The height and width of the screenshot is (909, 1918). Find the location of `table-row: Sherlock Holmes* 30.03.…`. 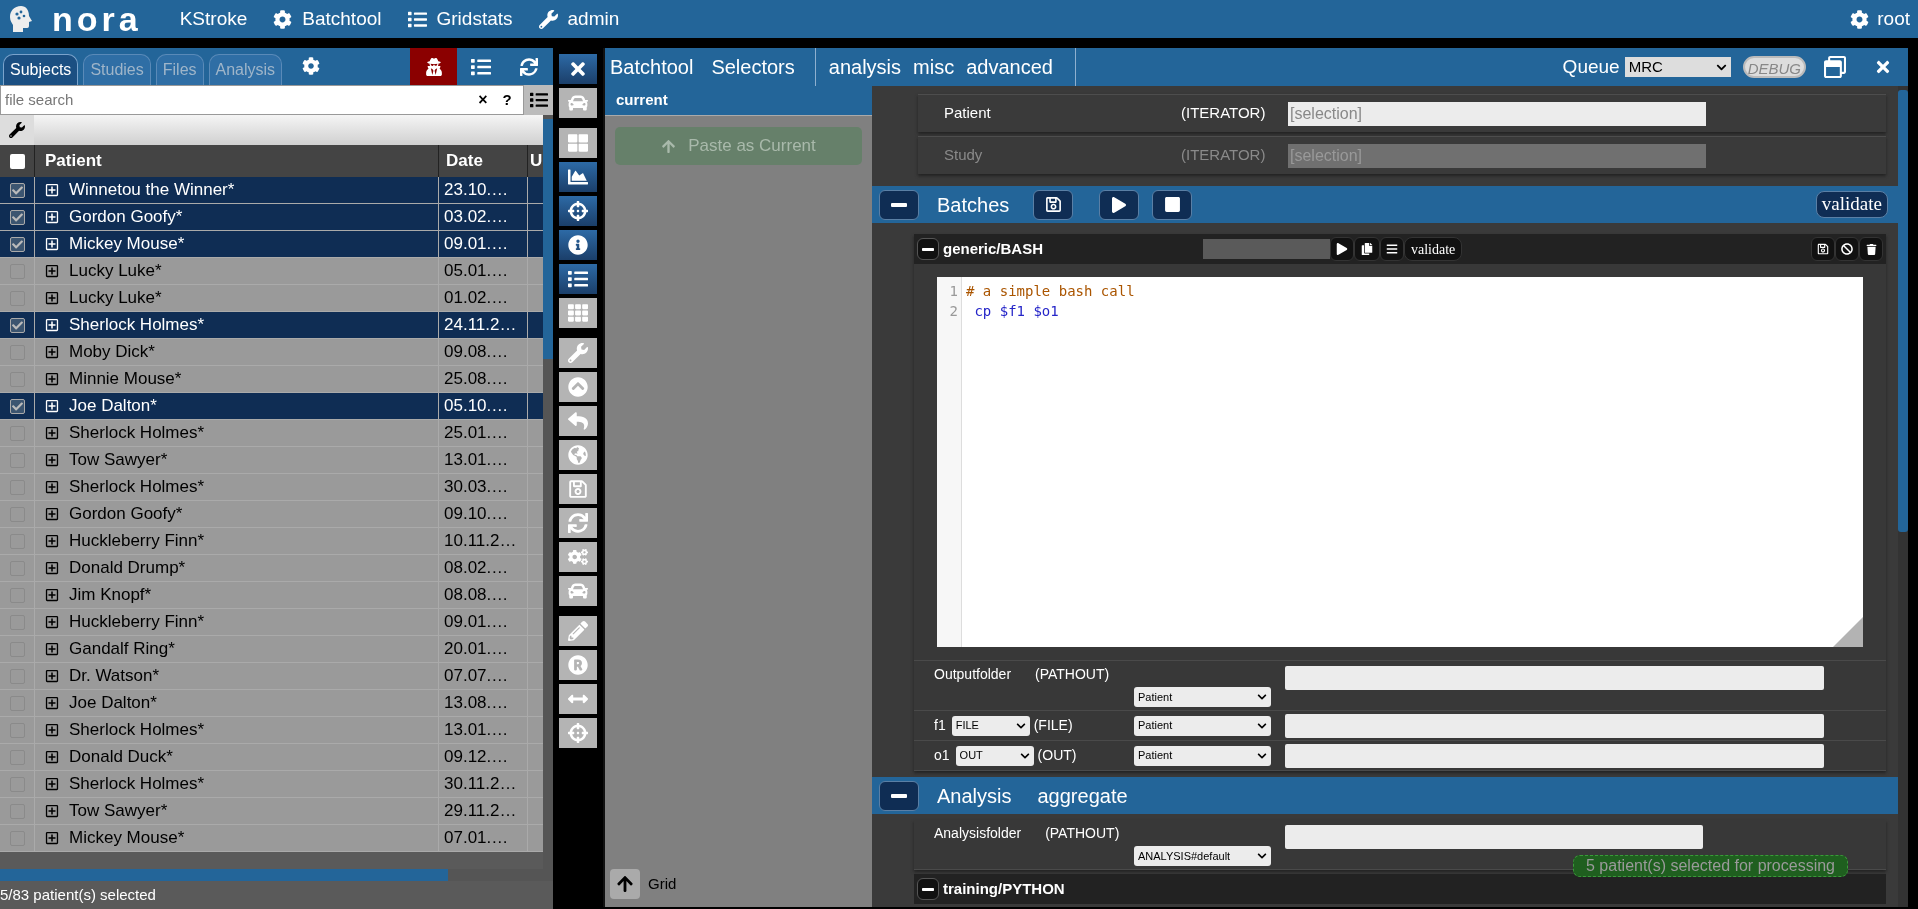

table-row: Sherlock Holmes* 30.03.… is located at coordinates (271, 487).